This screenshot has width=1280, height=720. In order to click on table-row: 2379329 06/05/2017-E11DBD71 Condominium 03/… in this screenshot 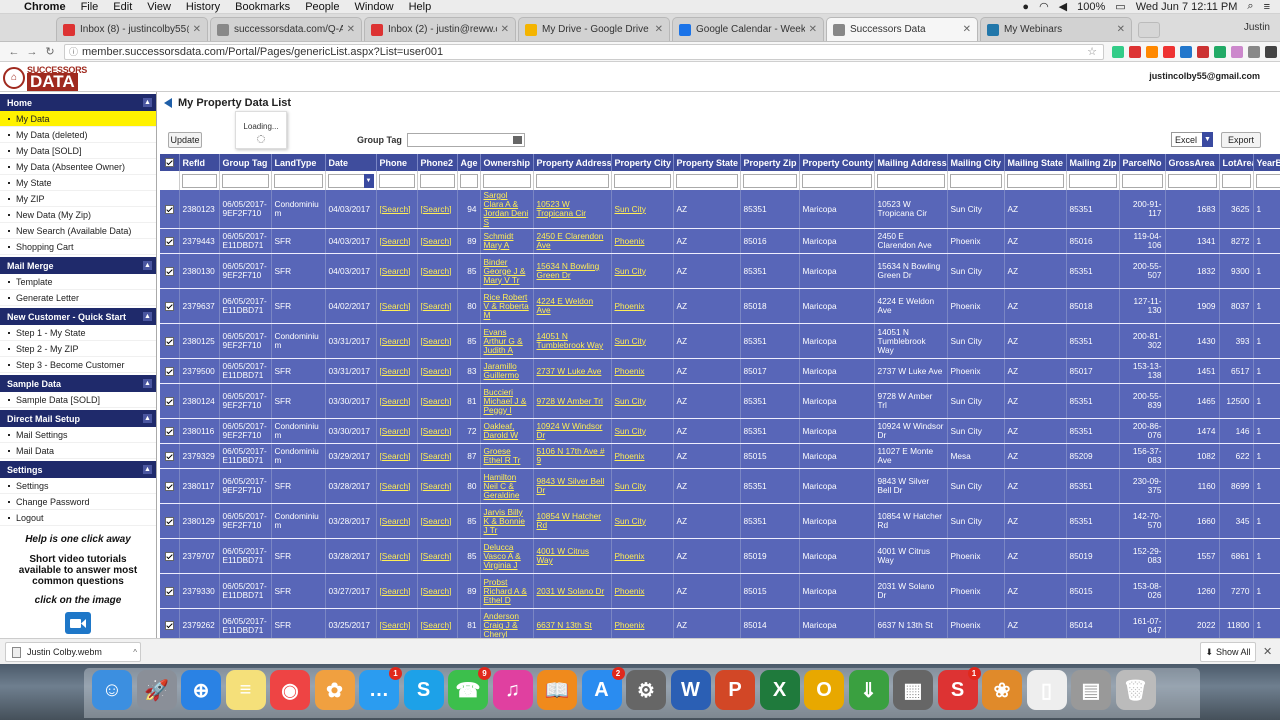, I will do `click(720, 456)`.